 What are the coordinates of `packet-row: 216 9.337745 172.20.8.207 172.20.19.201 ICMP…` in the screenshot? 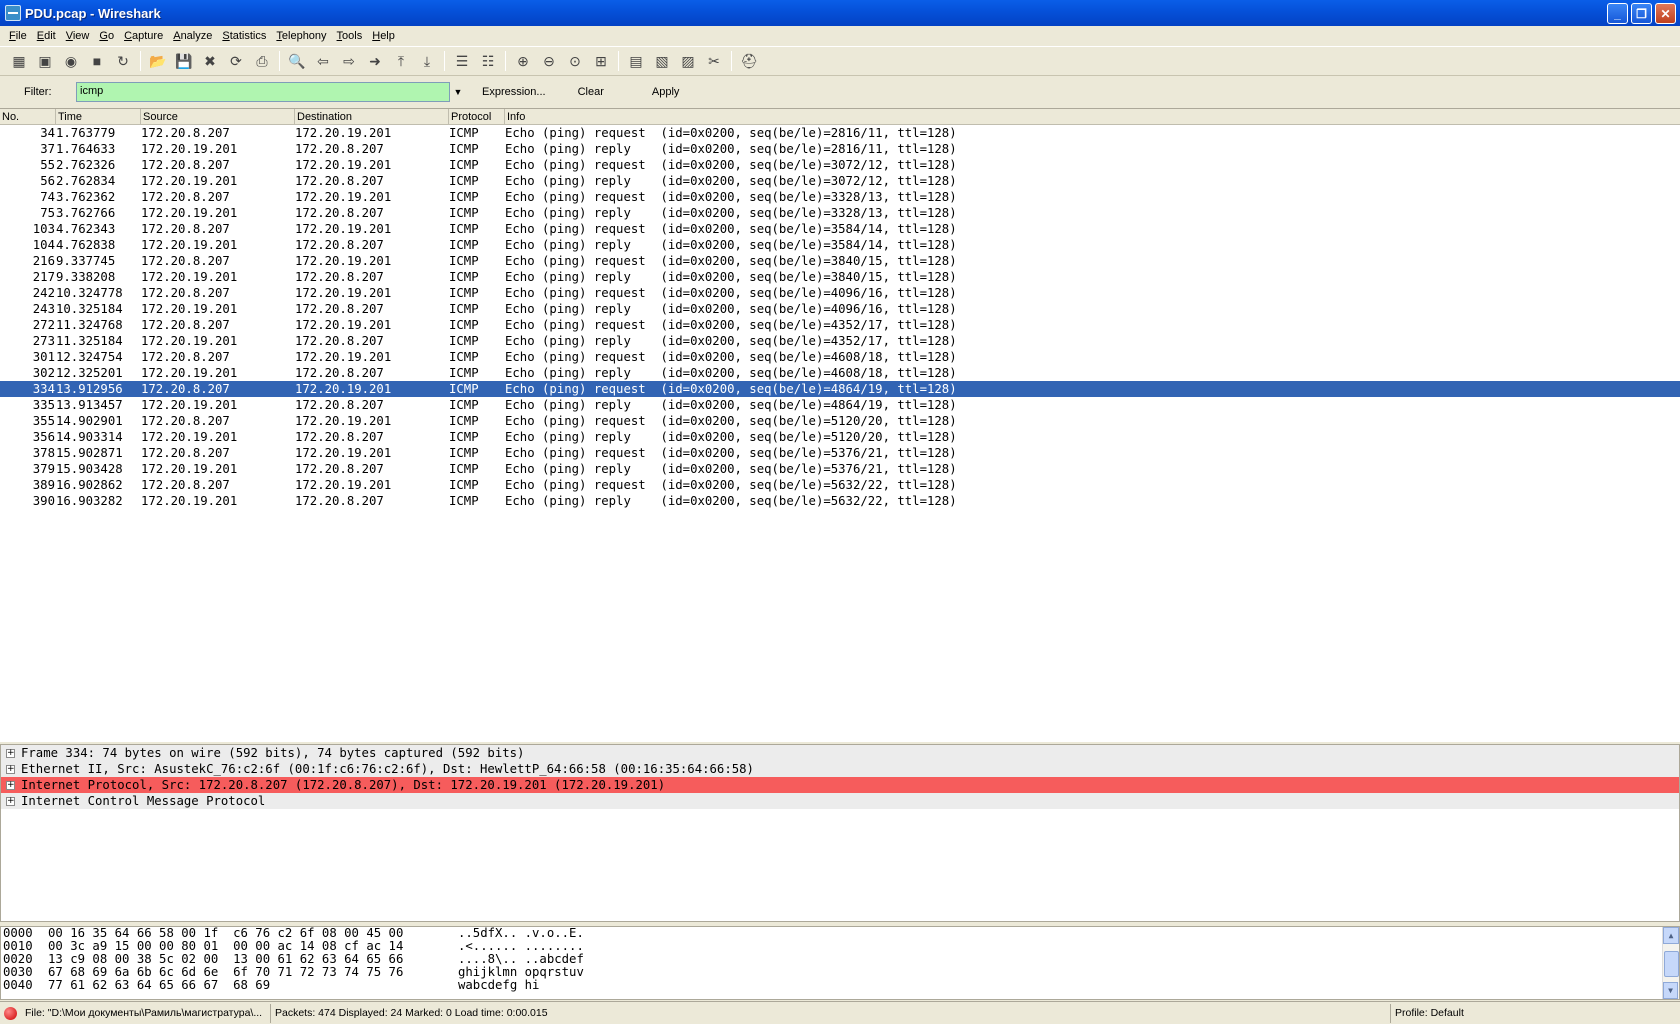 It's located at (840, 261).